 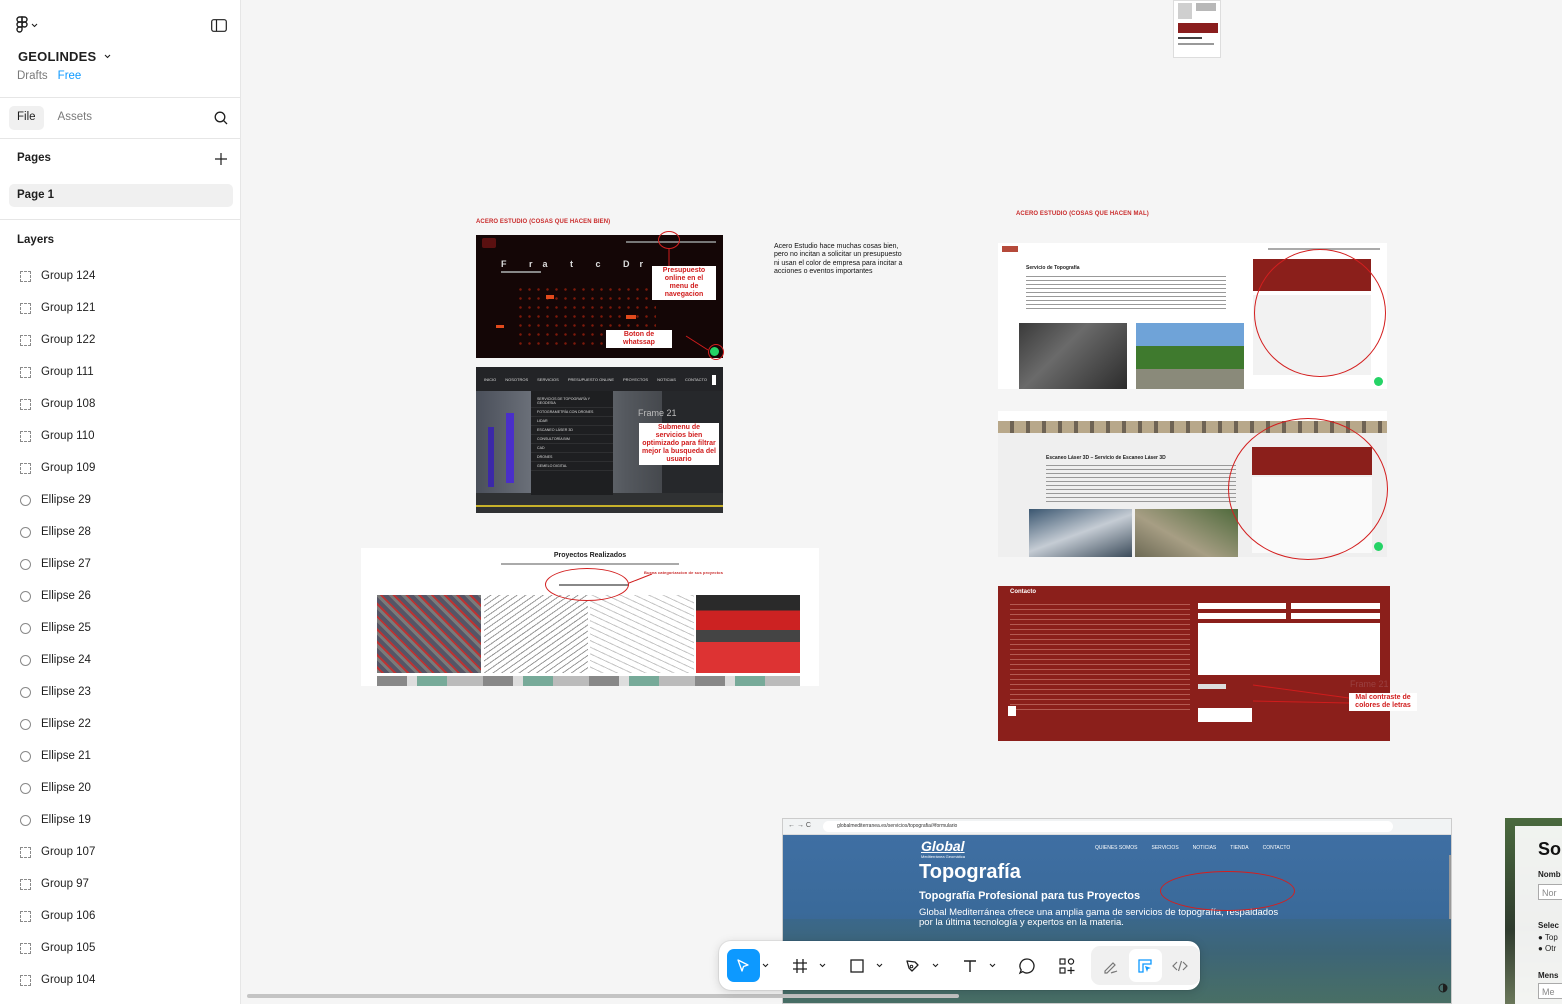 What do you see at coordinates (603, 996) in the screenshot?
I see `horizontal-scrollbar` at bounding box center [603, 996].